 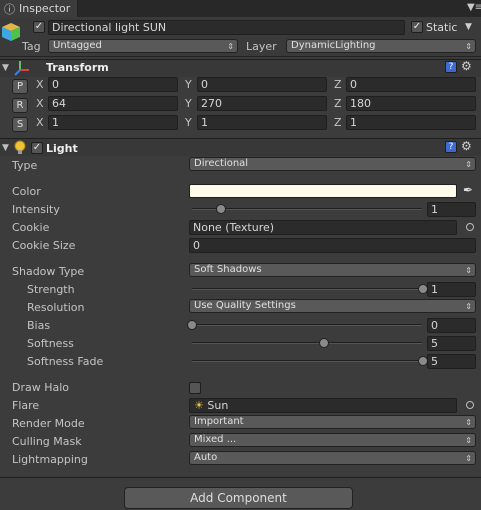 What do you see at coordinates (262, 103) in the screenshot?
I see `rotation-y-field: 270` at bounding box center [262, 103].